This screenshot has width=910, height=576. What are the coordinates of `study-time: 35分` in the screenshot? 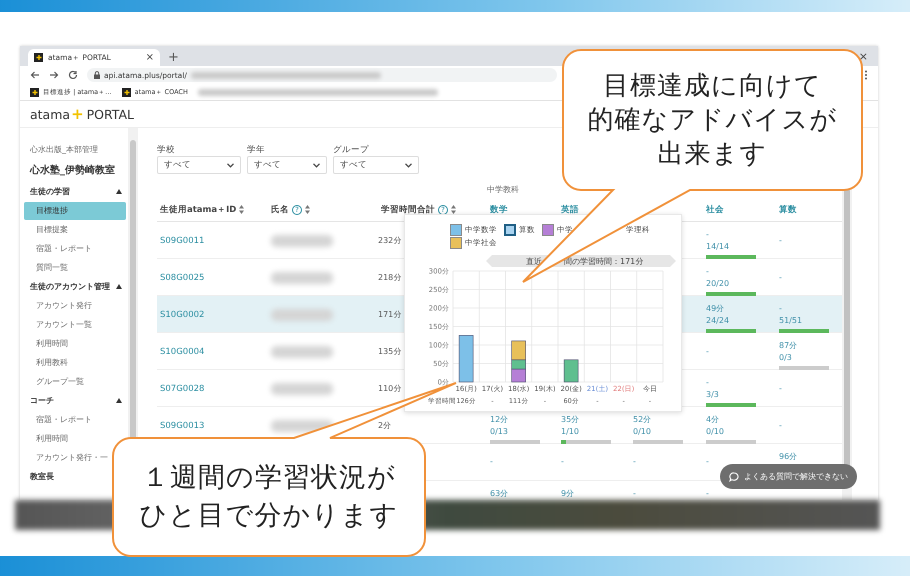 It's located at (570, 420).